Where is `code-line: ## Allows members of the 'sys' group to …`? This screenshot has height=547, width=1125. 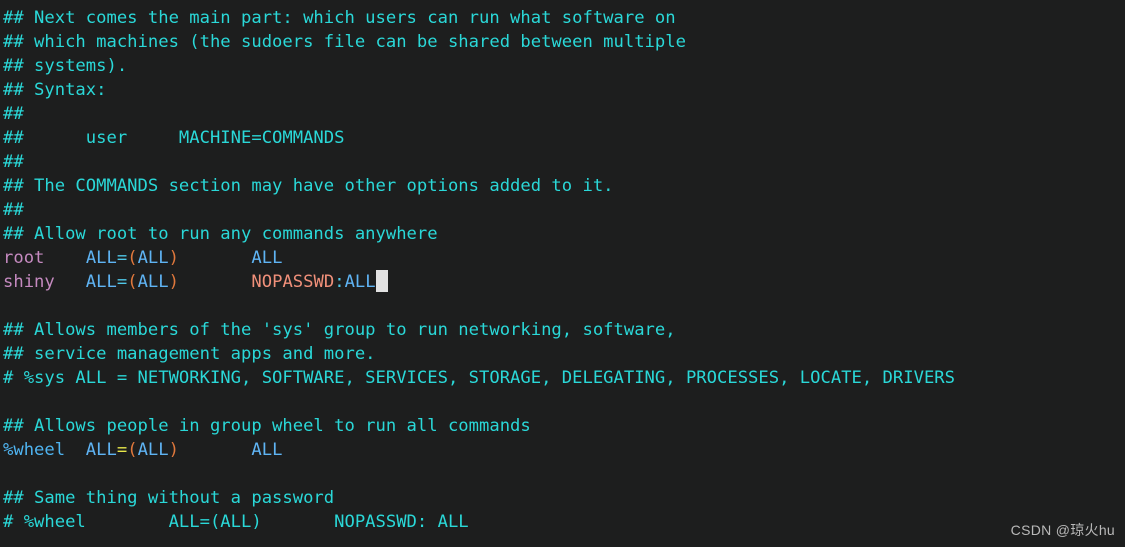 code-line: ## Allows members of the 'sys' group to … is located at coordinates (564, 330).